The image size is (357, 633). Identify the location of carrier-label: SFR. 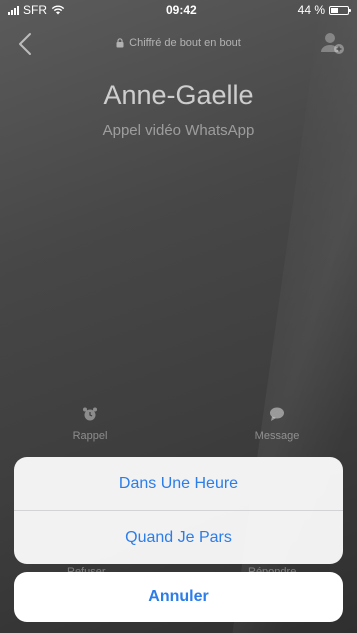
(35, 10).